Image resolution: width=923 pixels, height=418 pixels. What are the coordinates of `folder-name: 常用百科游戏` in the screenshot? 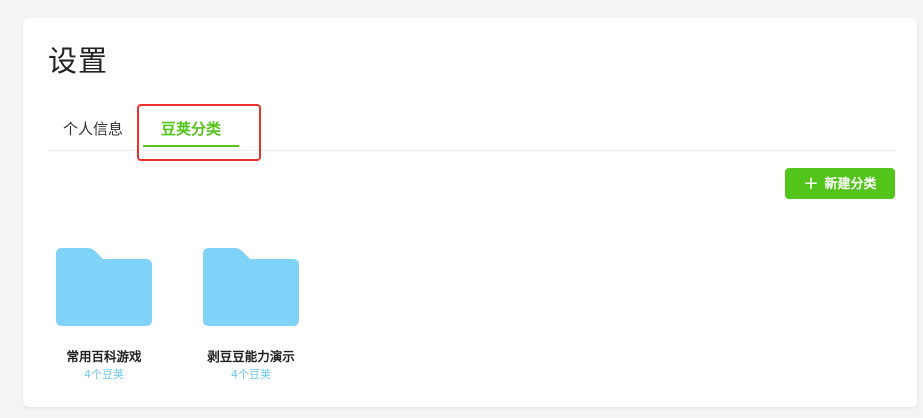 It's located at (104, 356).